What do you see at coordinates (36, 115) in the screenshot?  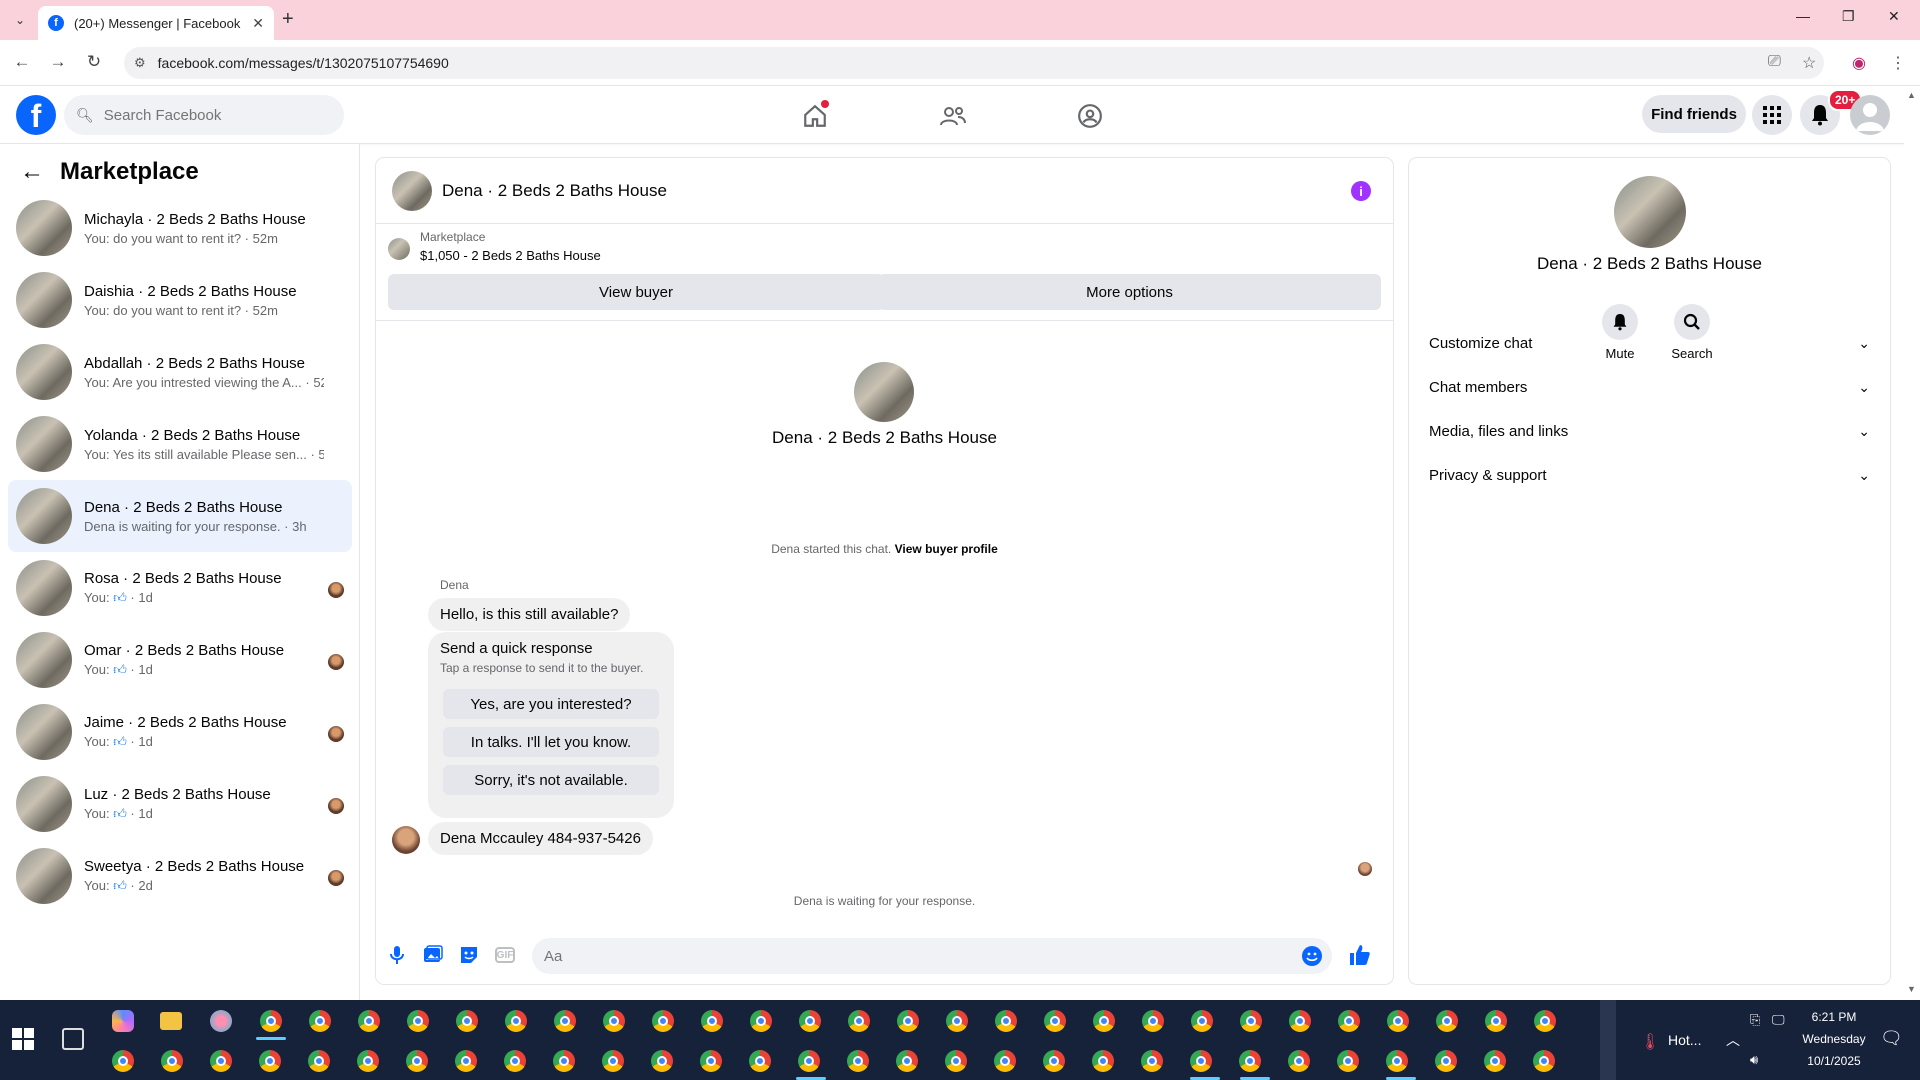 I see `facebook-logo-icon: f` at bounding box center [36, 115].